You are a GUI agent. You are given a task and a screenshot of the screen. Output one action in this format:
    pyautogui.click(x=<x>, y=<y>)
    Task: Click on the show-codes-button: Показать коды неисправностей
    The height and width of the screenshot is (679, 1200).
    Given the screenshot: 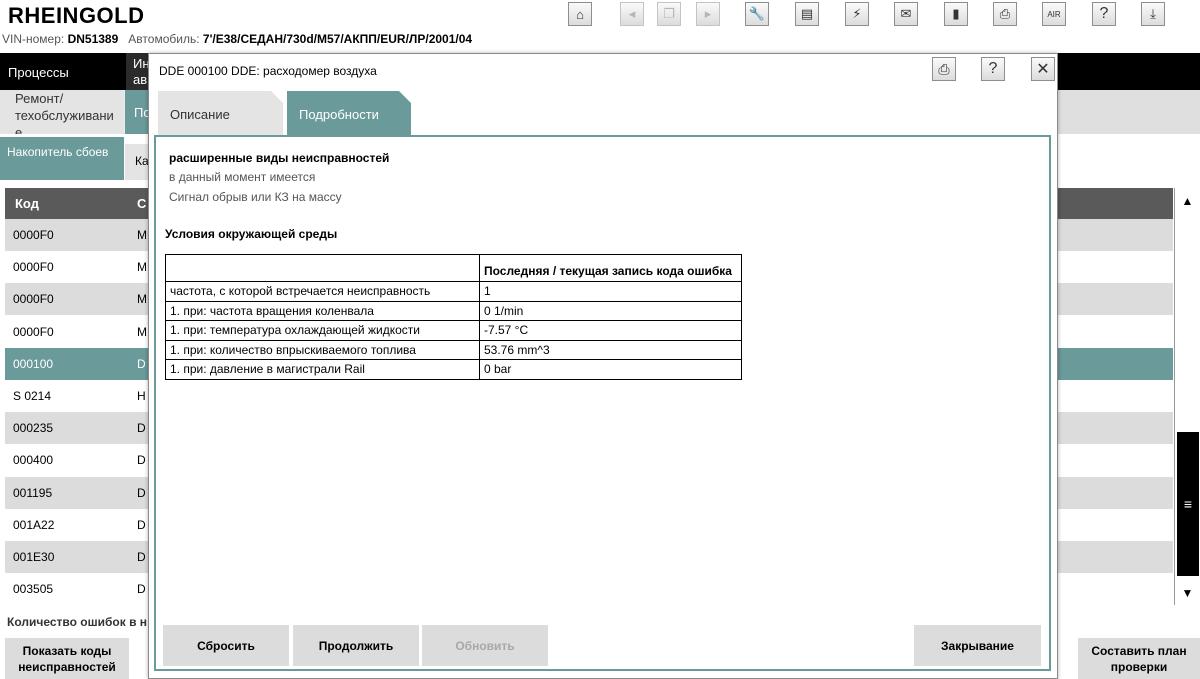 What is the action you would take?
    pyautogui.click(x=67, y=658)
    